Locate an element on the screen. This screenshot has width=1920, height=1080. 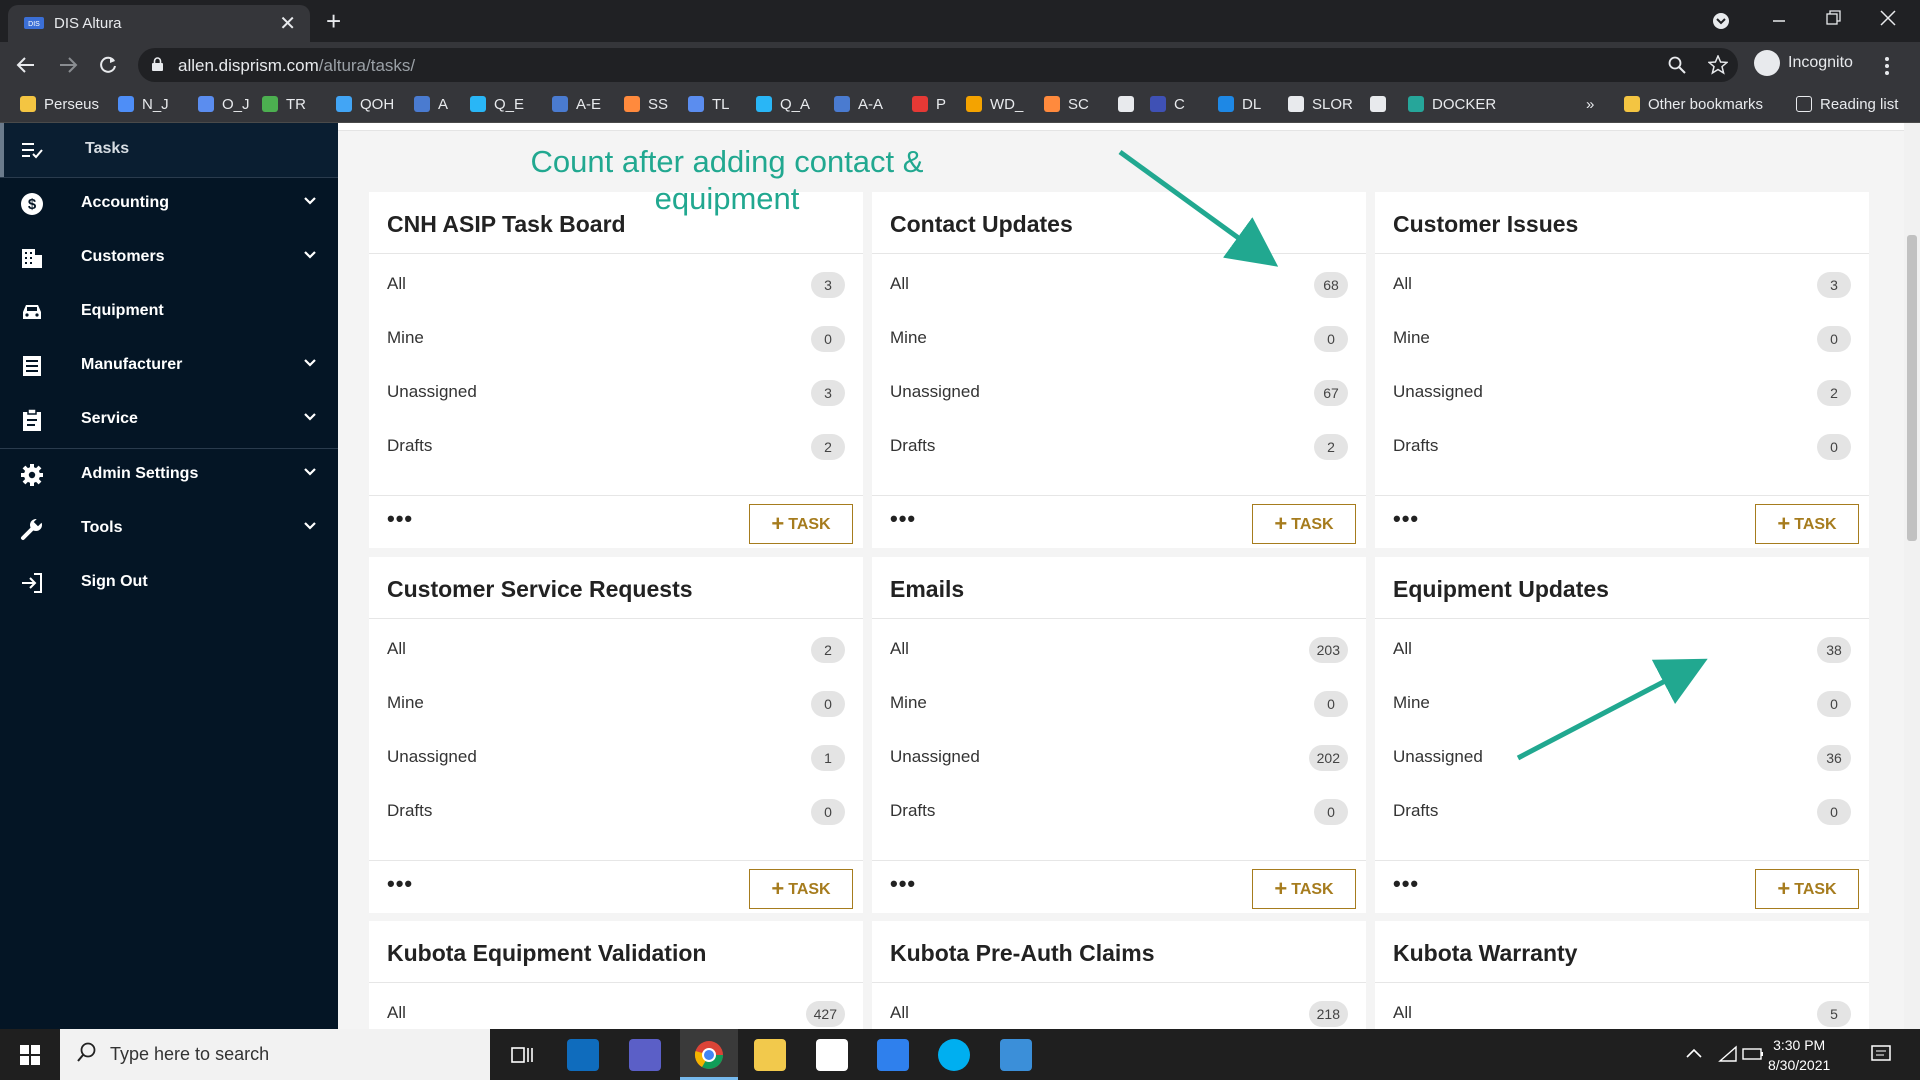
bookmark-item: C is located at coordinates (1167, 104).